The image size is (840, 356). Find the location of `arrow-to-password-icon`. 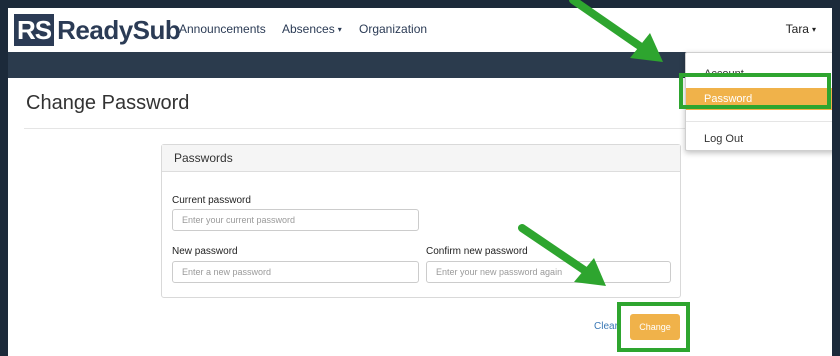

arrow-to-password-icon is located at coordinates (616, 31).